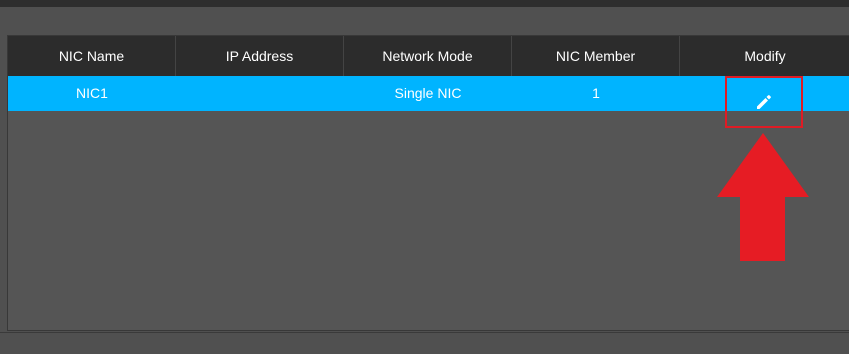  Describe the element at coordinates (92, 93) in the screenshot. I see `cell-nic-name: NIC1` at that location.